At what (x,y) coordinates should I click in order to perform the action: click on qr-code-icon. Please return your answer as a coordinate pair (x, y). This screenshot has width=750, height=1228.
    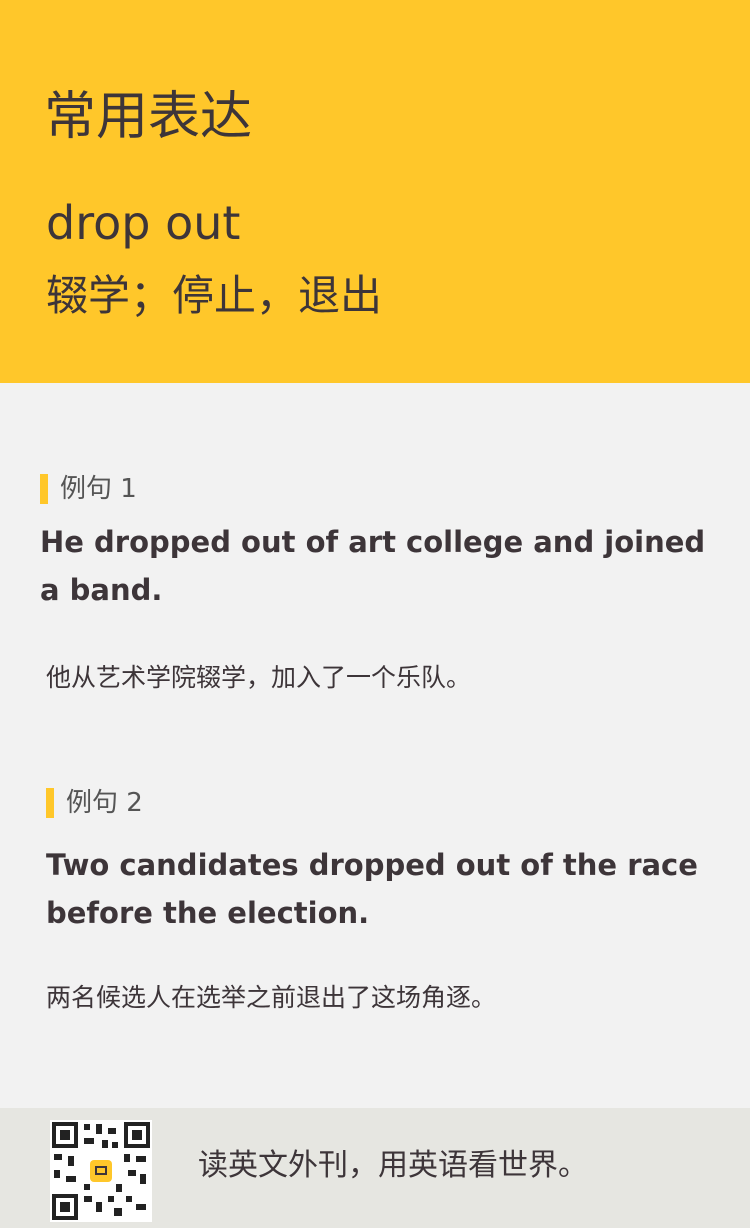
    Looking at the image, I should click on (101, 1171).